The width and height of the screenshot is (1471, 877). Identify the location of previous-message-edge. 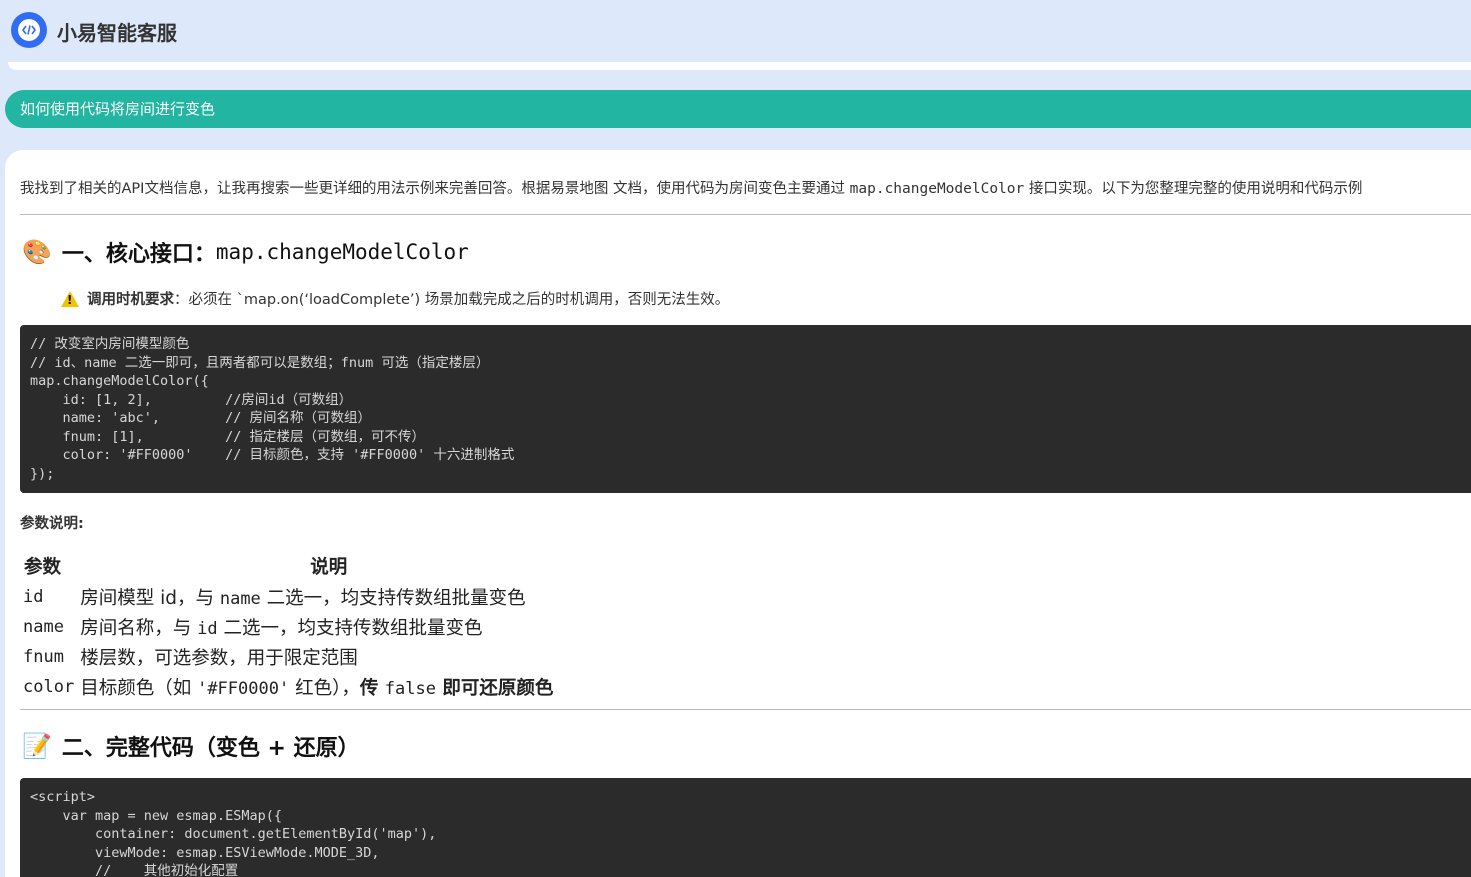
(739, 66).